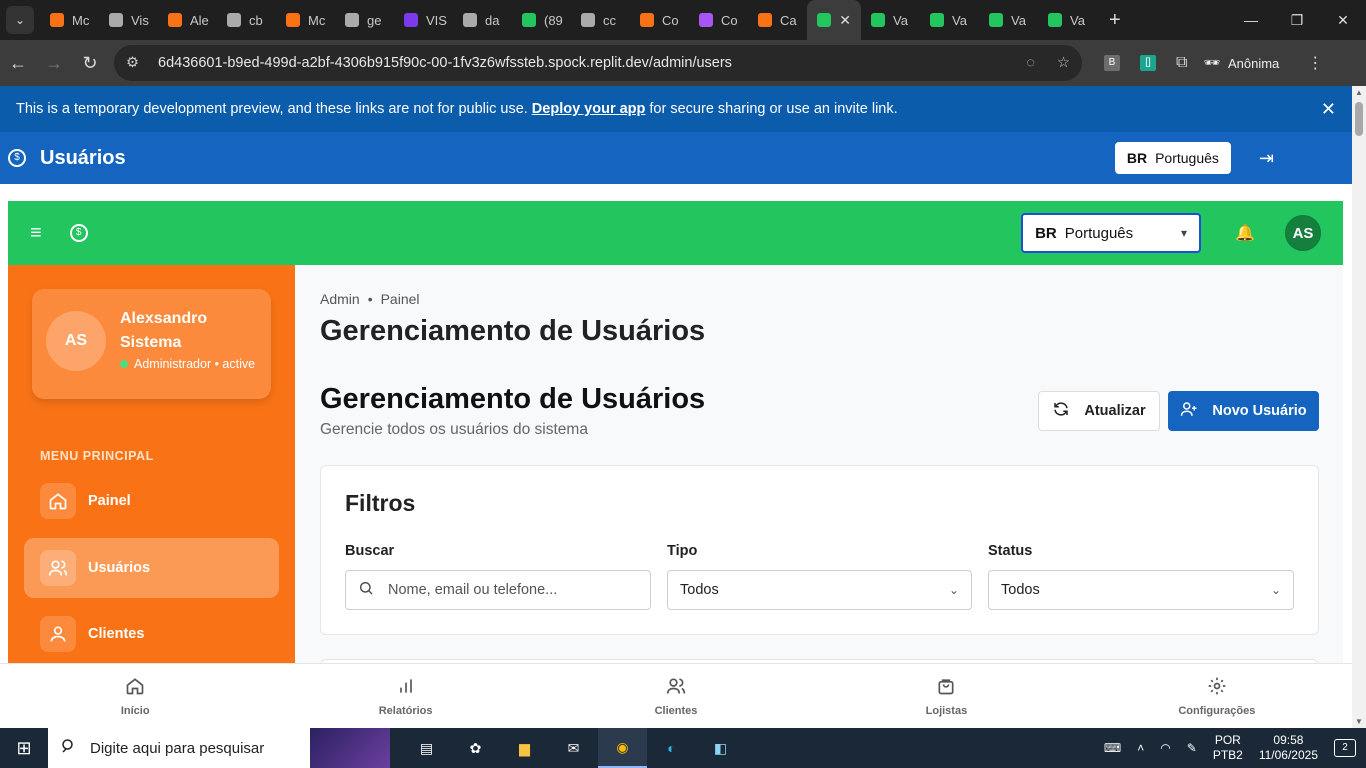  What do you see at coordinates (946, 696) in the screenshot?
I see `nav-lojistas: Lojistas` at bounding box center [946, 696].